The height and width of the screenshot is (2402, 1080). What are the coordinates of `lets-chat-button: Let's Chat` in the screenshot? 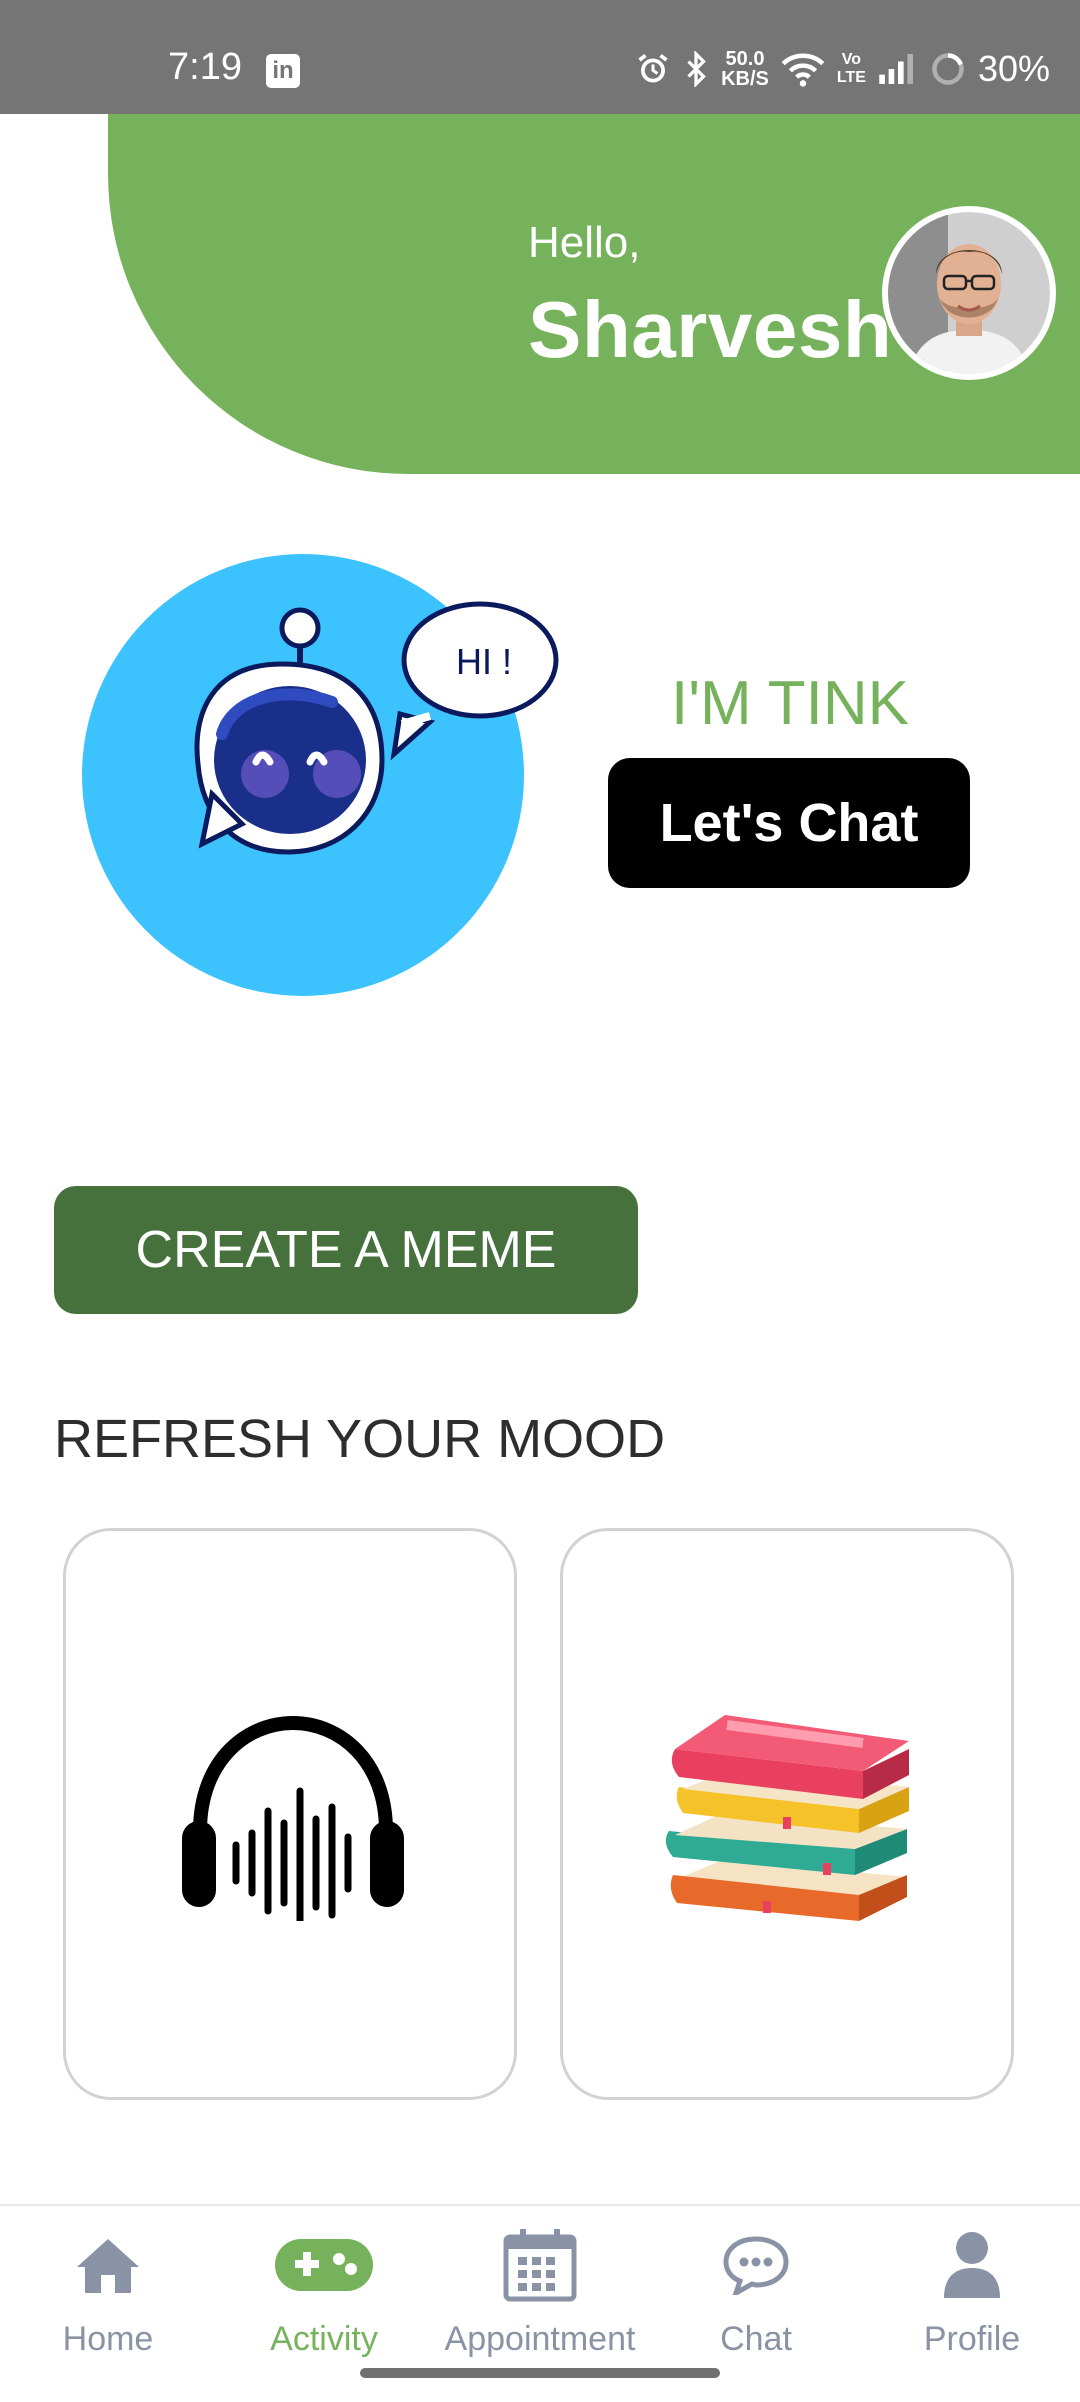 It's located at (789, 823).